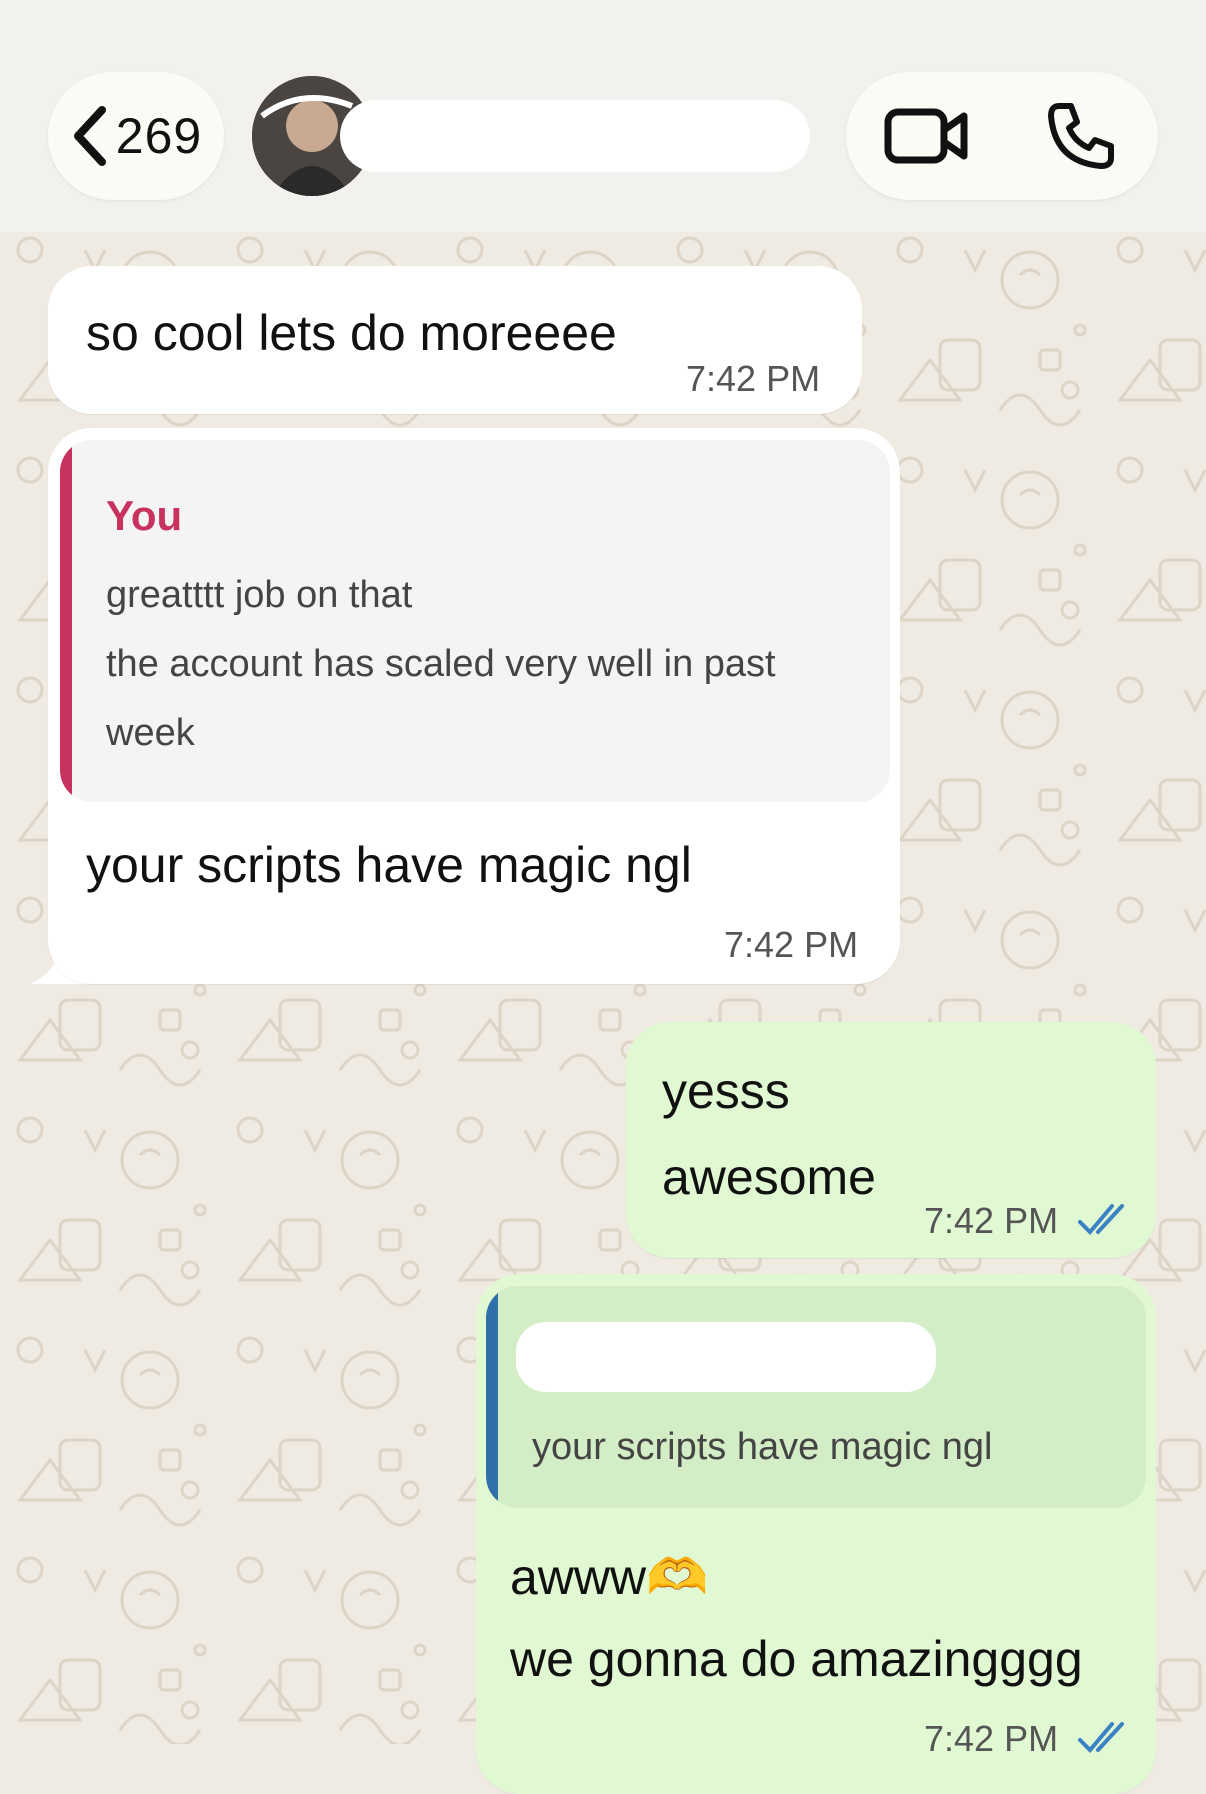  Describe the element at coordinates (726, 1357) in the screenshot. I see `quote-author-redacted` at that location.